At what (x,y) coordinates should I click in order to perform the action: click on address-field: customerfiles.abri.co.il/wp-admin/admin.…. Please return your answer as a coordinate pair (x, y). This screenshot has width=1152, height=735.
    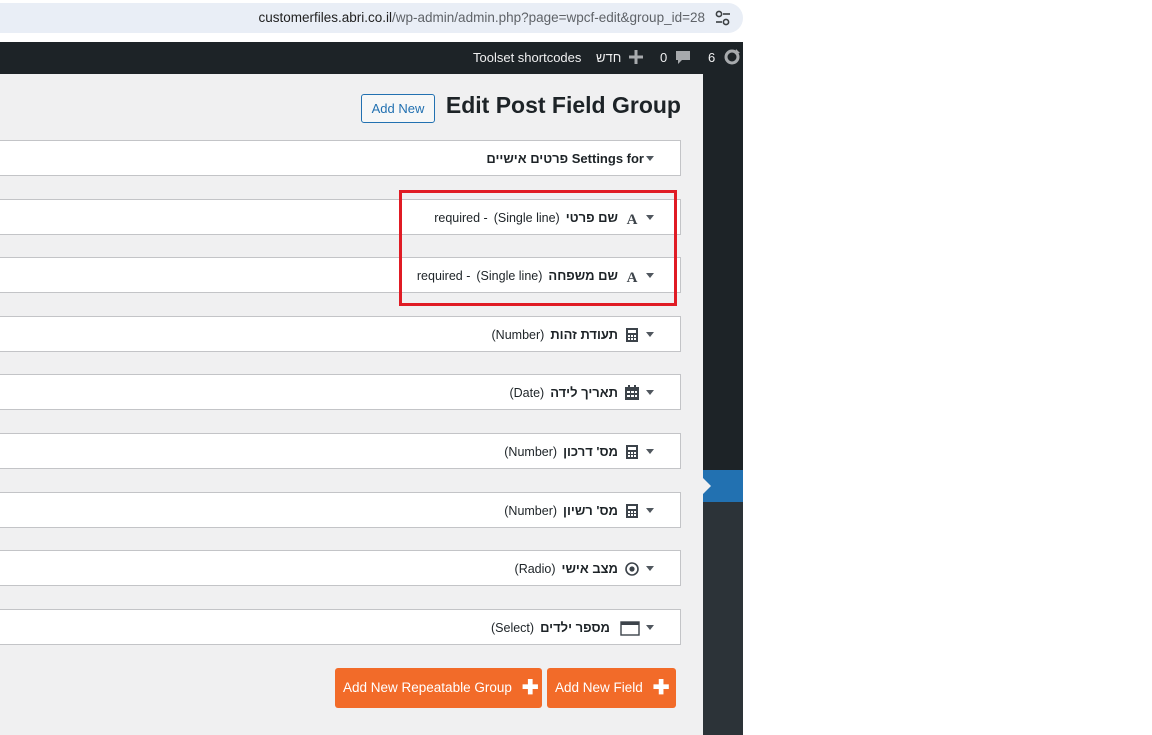
    Looking at the image, I should click on (371, 18).